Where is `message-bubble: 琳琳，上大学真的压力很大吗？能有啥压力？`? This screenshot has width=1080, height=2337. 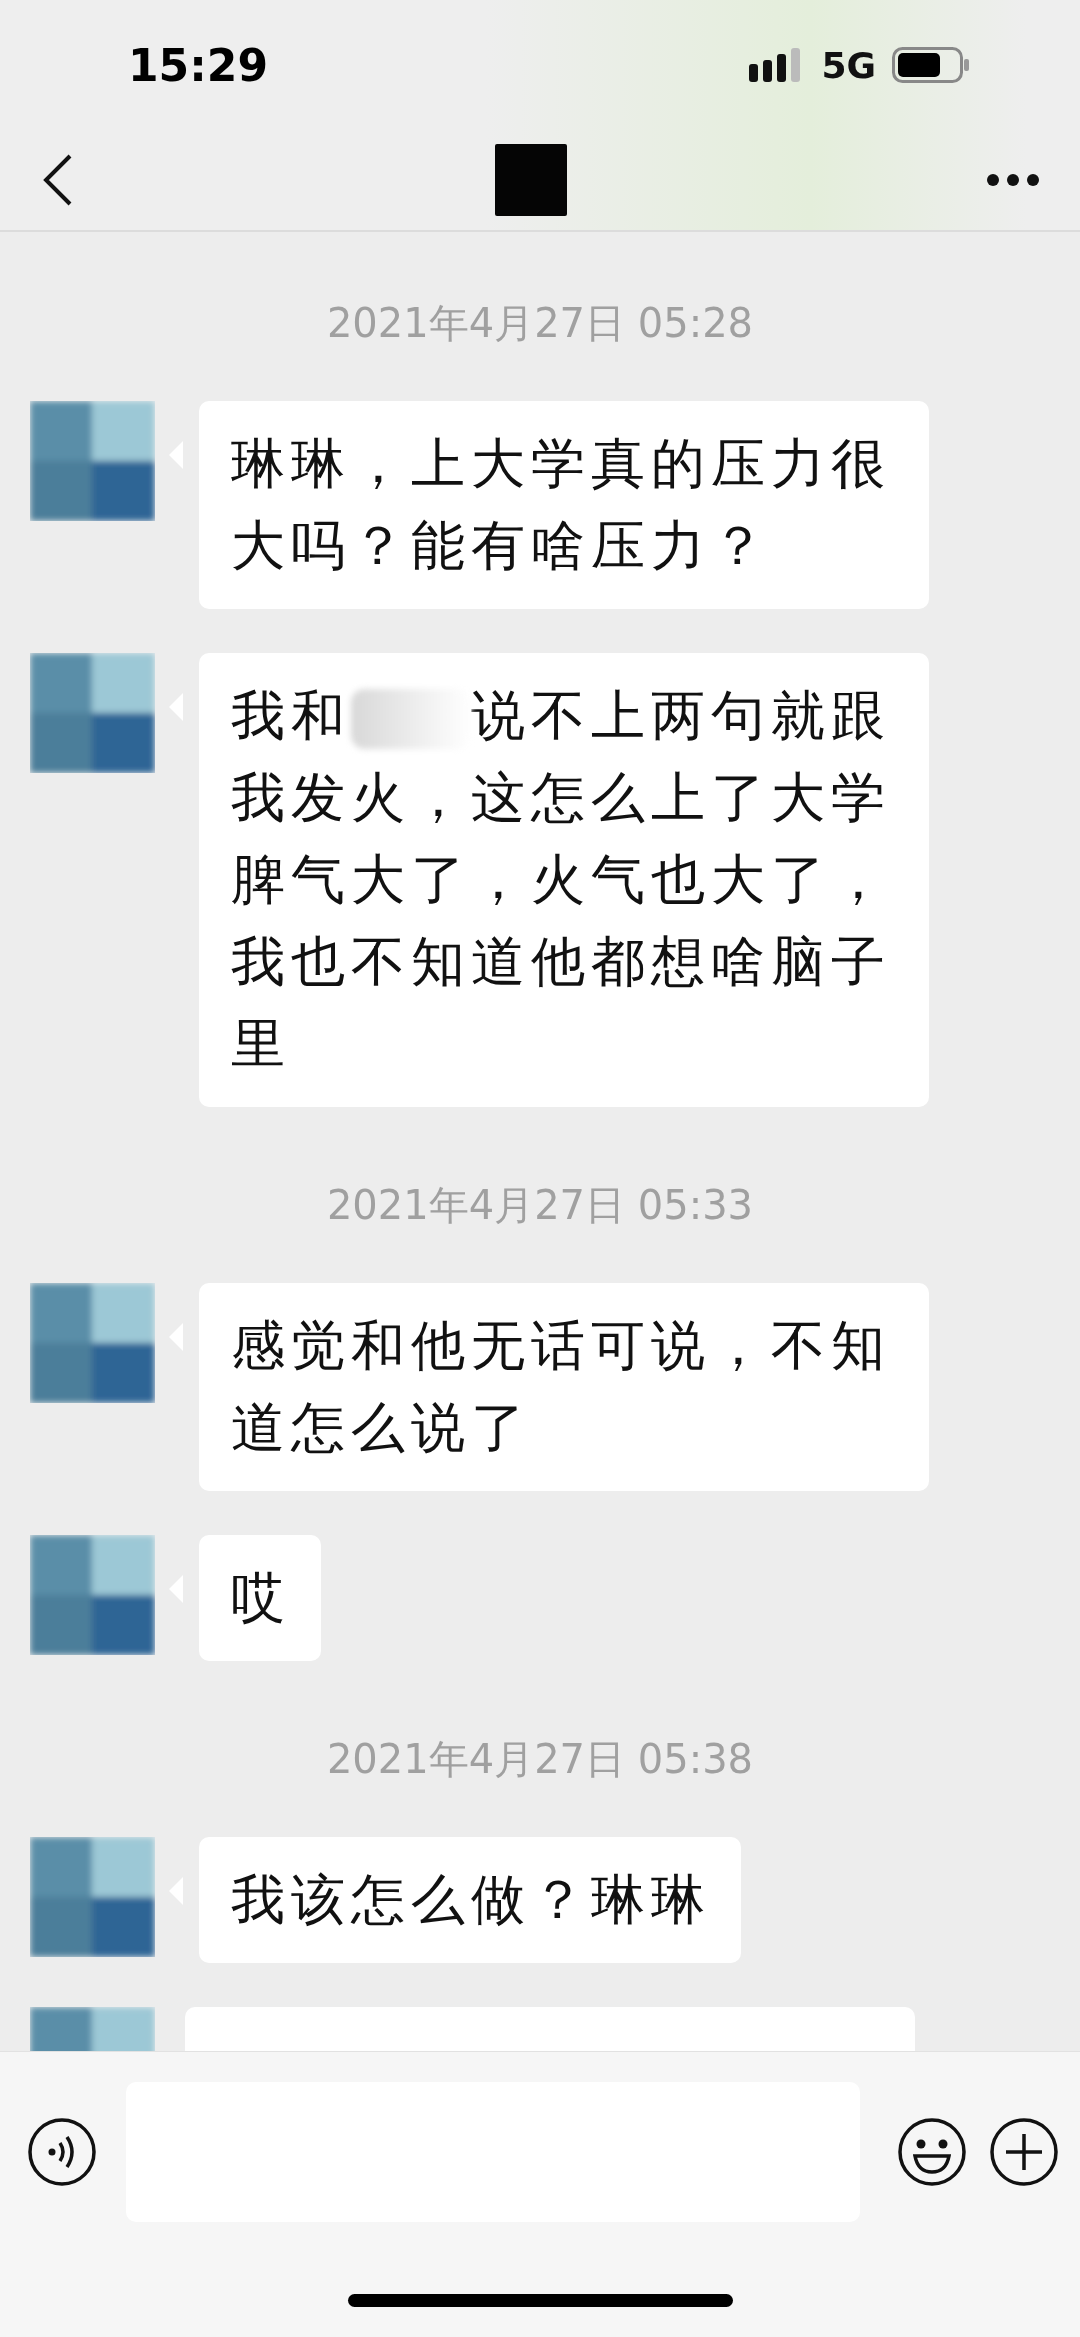 message-bubble: 琳琳，上大学真的压力很大吗？能有啥压力？ is located at coordinates (564, 505).